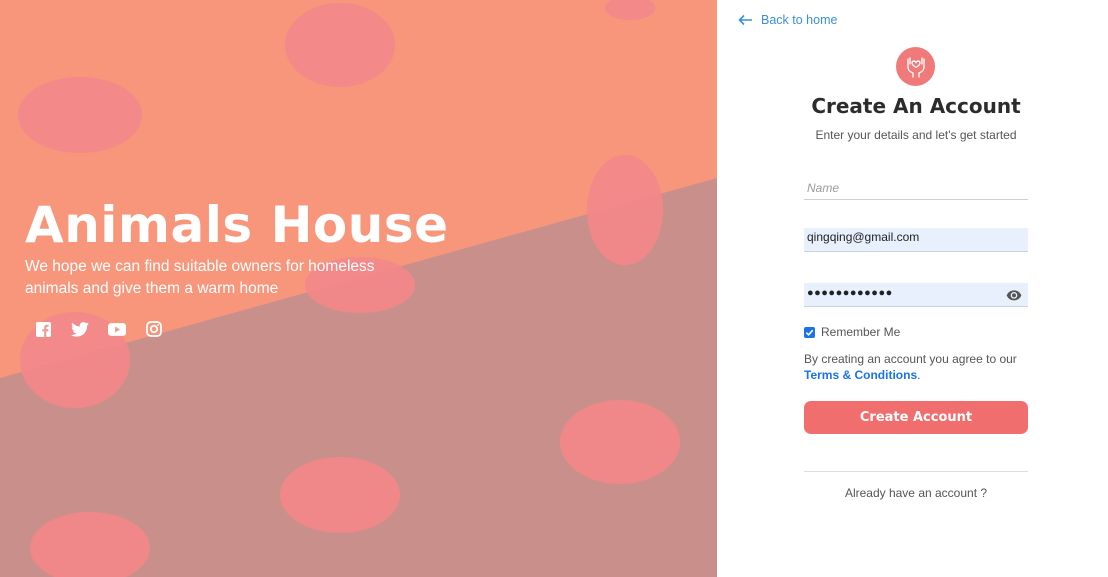  I want to click on email-input, so click(916, 240).